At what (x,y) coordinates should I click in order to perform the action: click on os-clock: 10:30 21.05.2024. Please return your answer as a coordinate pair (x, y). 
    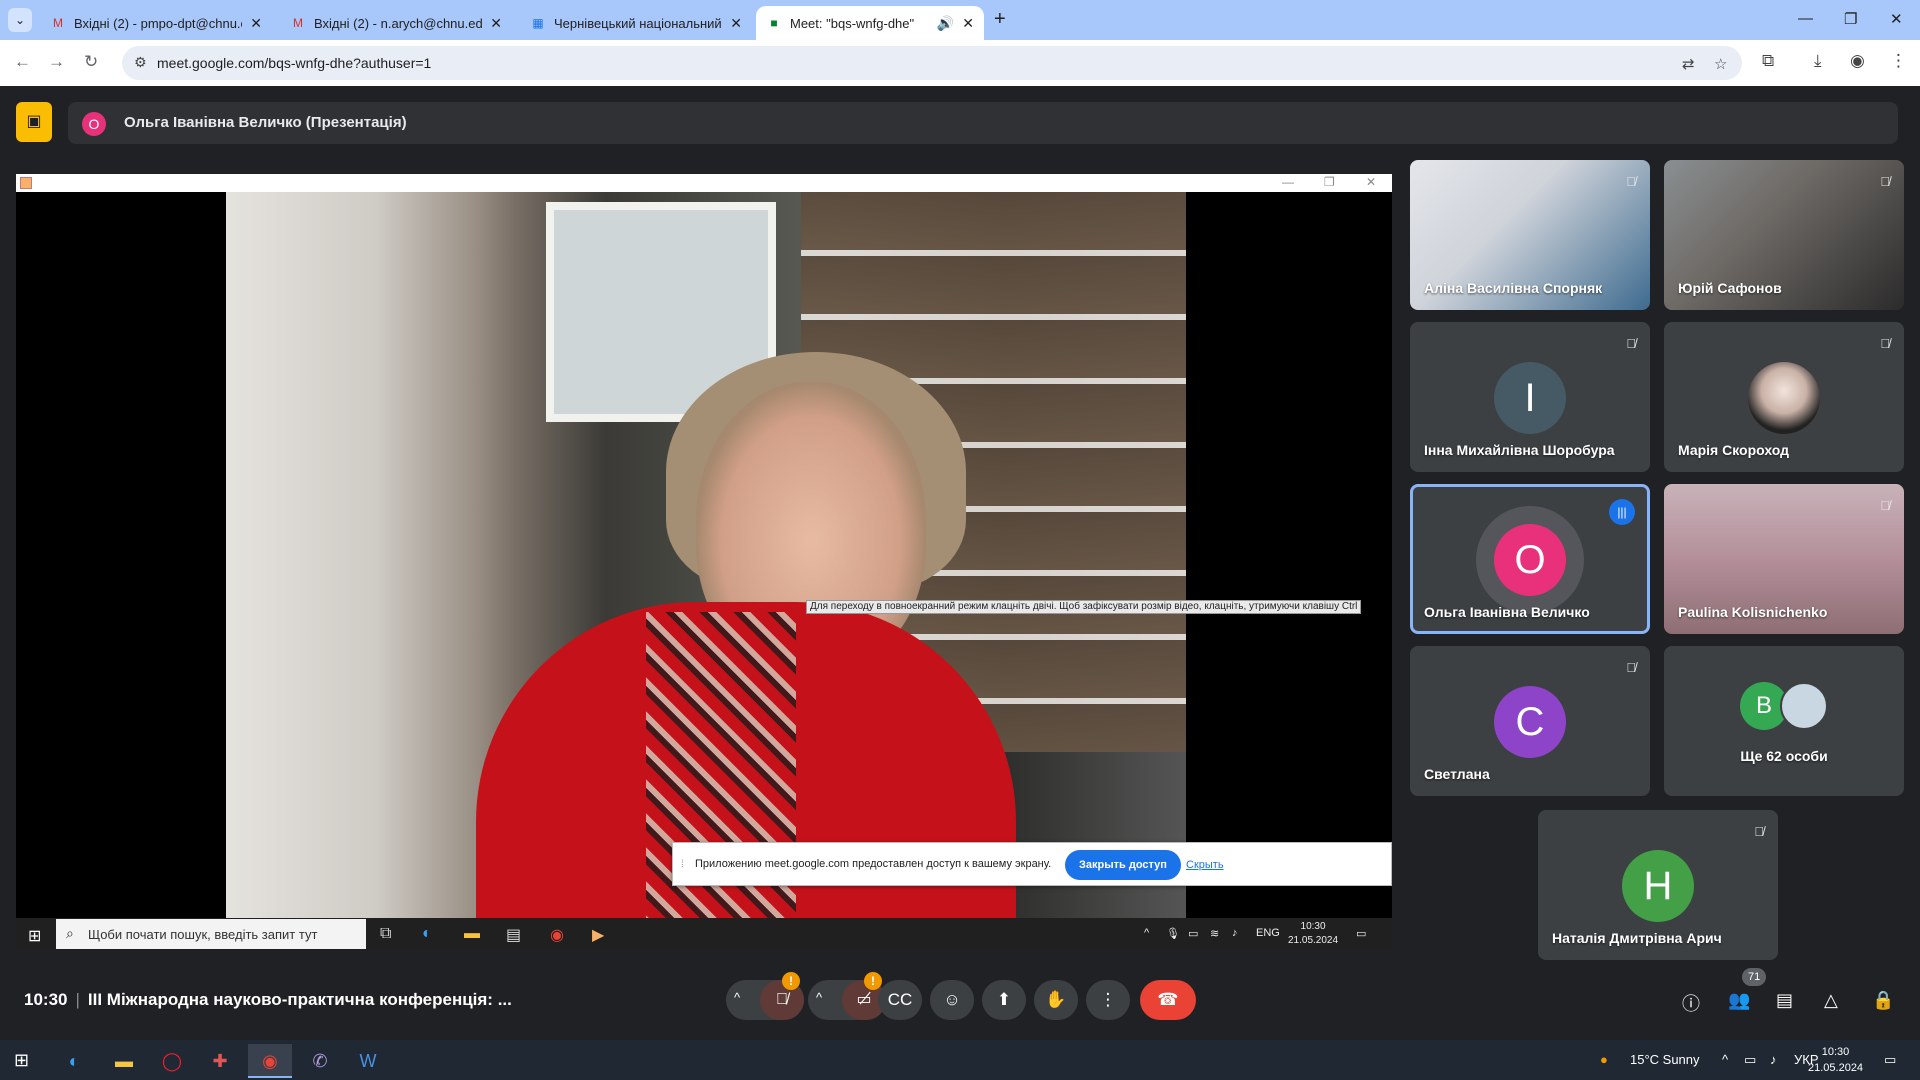
    Looking at the image, I should click on (1835, 1060).